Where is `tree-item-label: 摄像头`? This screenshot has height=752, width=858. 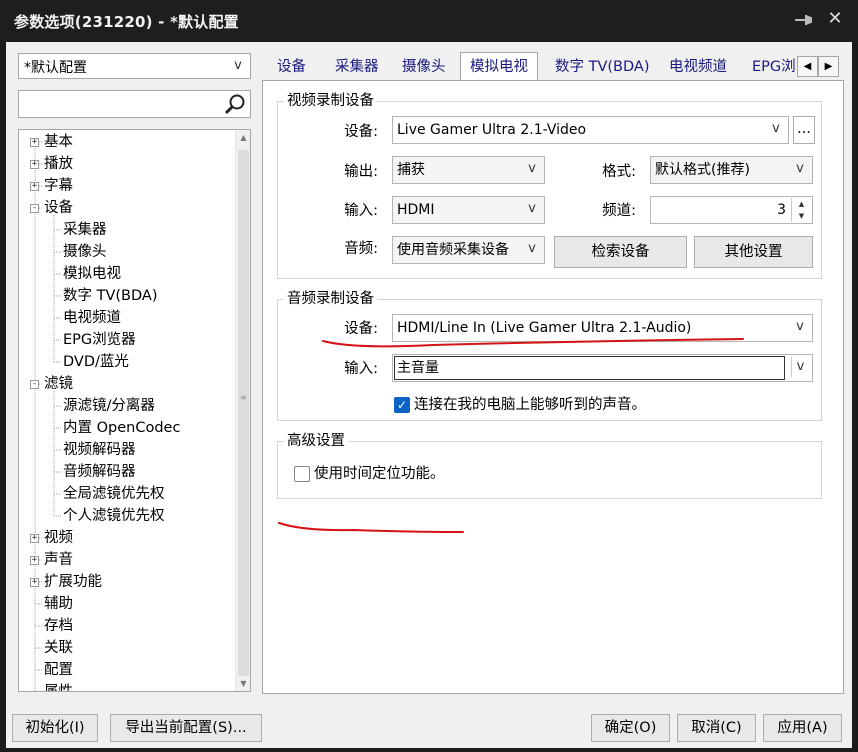
tree-item-label: 摄像头 is located at coordinates (85, 252).